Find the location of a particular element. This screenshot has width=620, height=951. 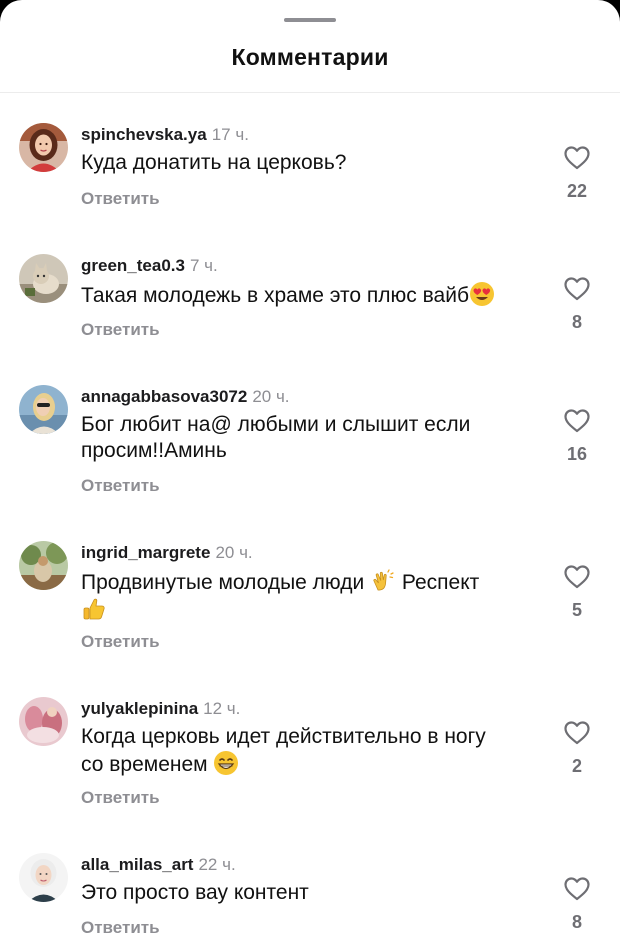

comment-time: 17 ч. is located at coordinates (230, 134).